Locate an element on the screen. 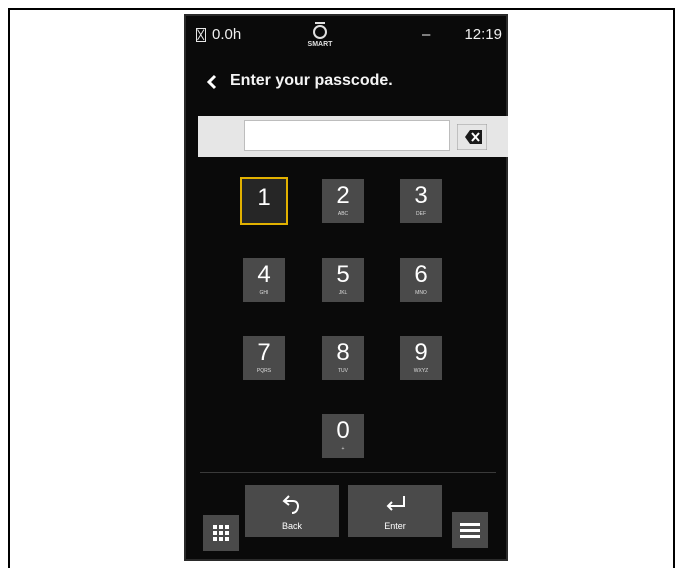 Image resolution: width=684 pixels, height=568 pixels. key-2: 2 ABC is located at coordinates (343, 201).